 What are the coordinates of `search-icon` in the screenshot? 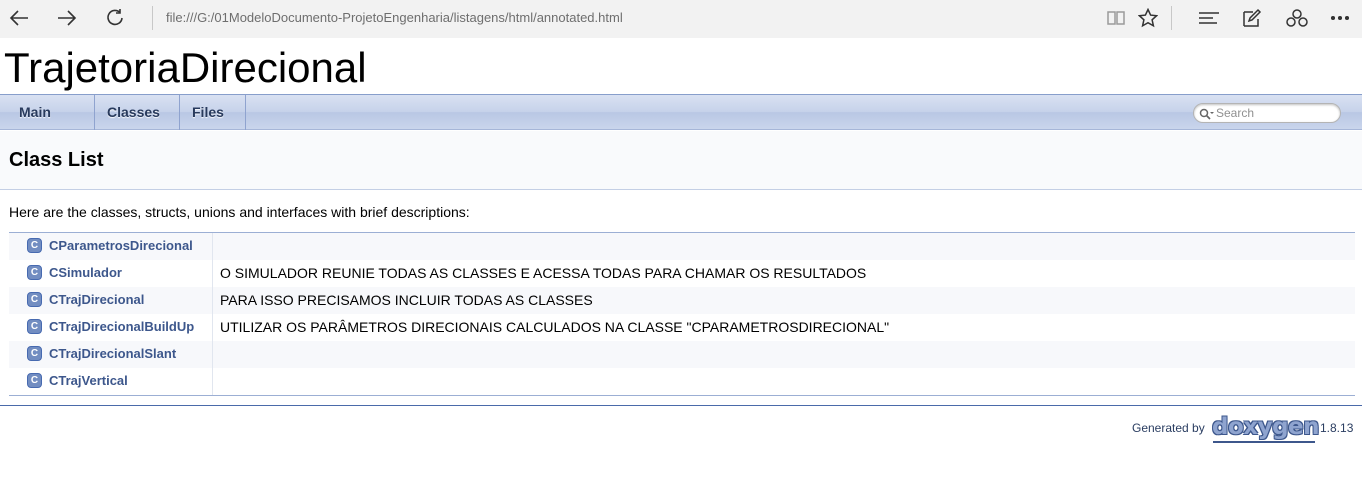 It's located at (1206, 116).